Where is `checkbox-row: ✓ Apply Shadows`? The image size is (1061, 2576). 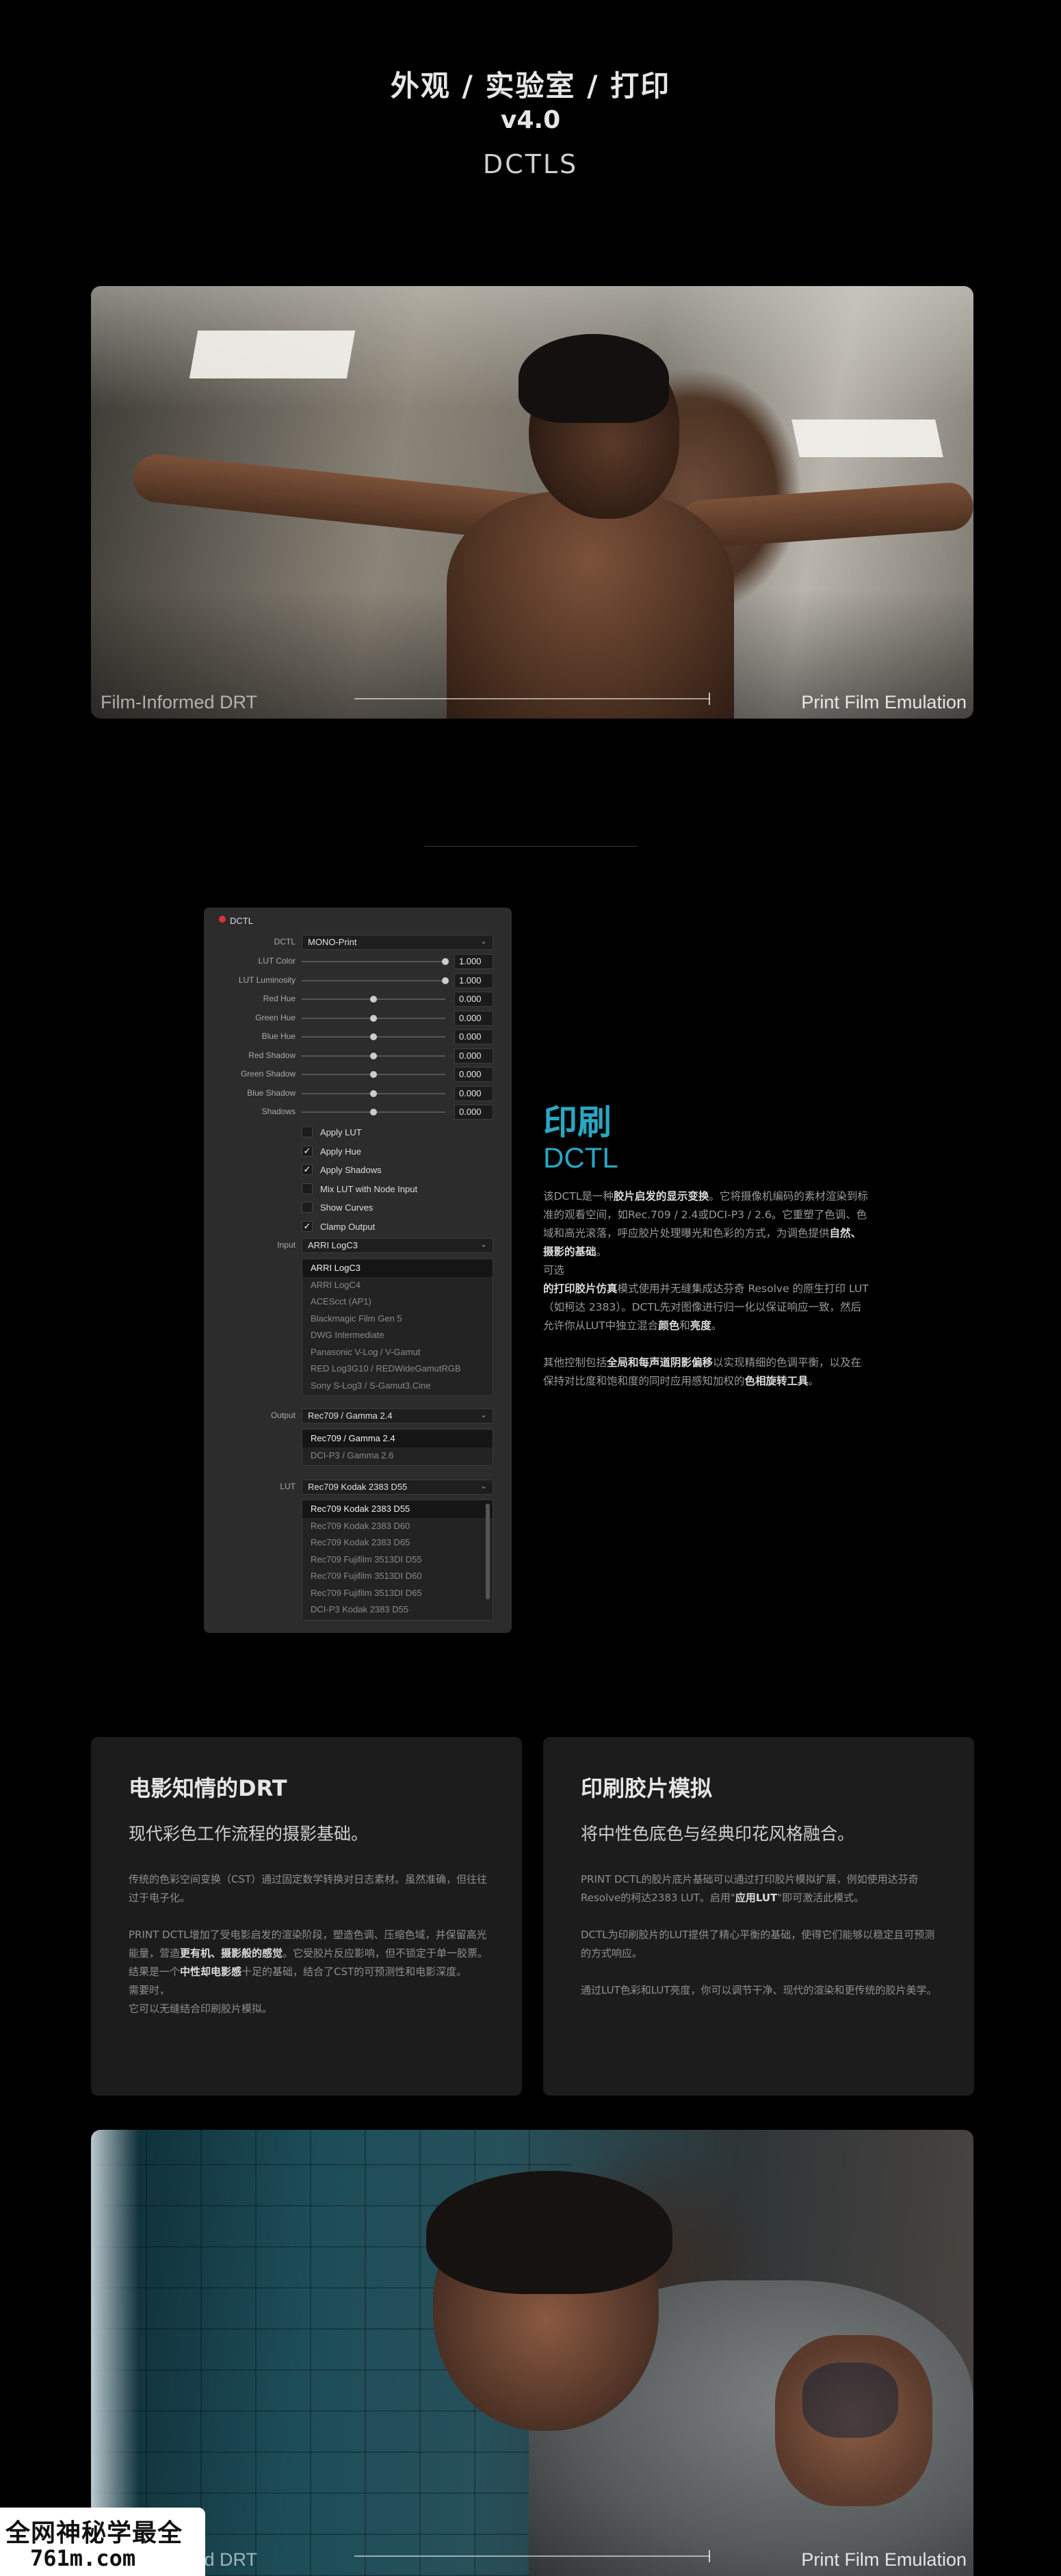 checkbox-row: ✓ Apply Shadows is located at coordinates (358, 1170).